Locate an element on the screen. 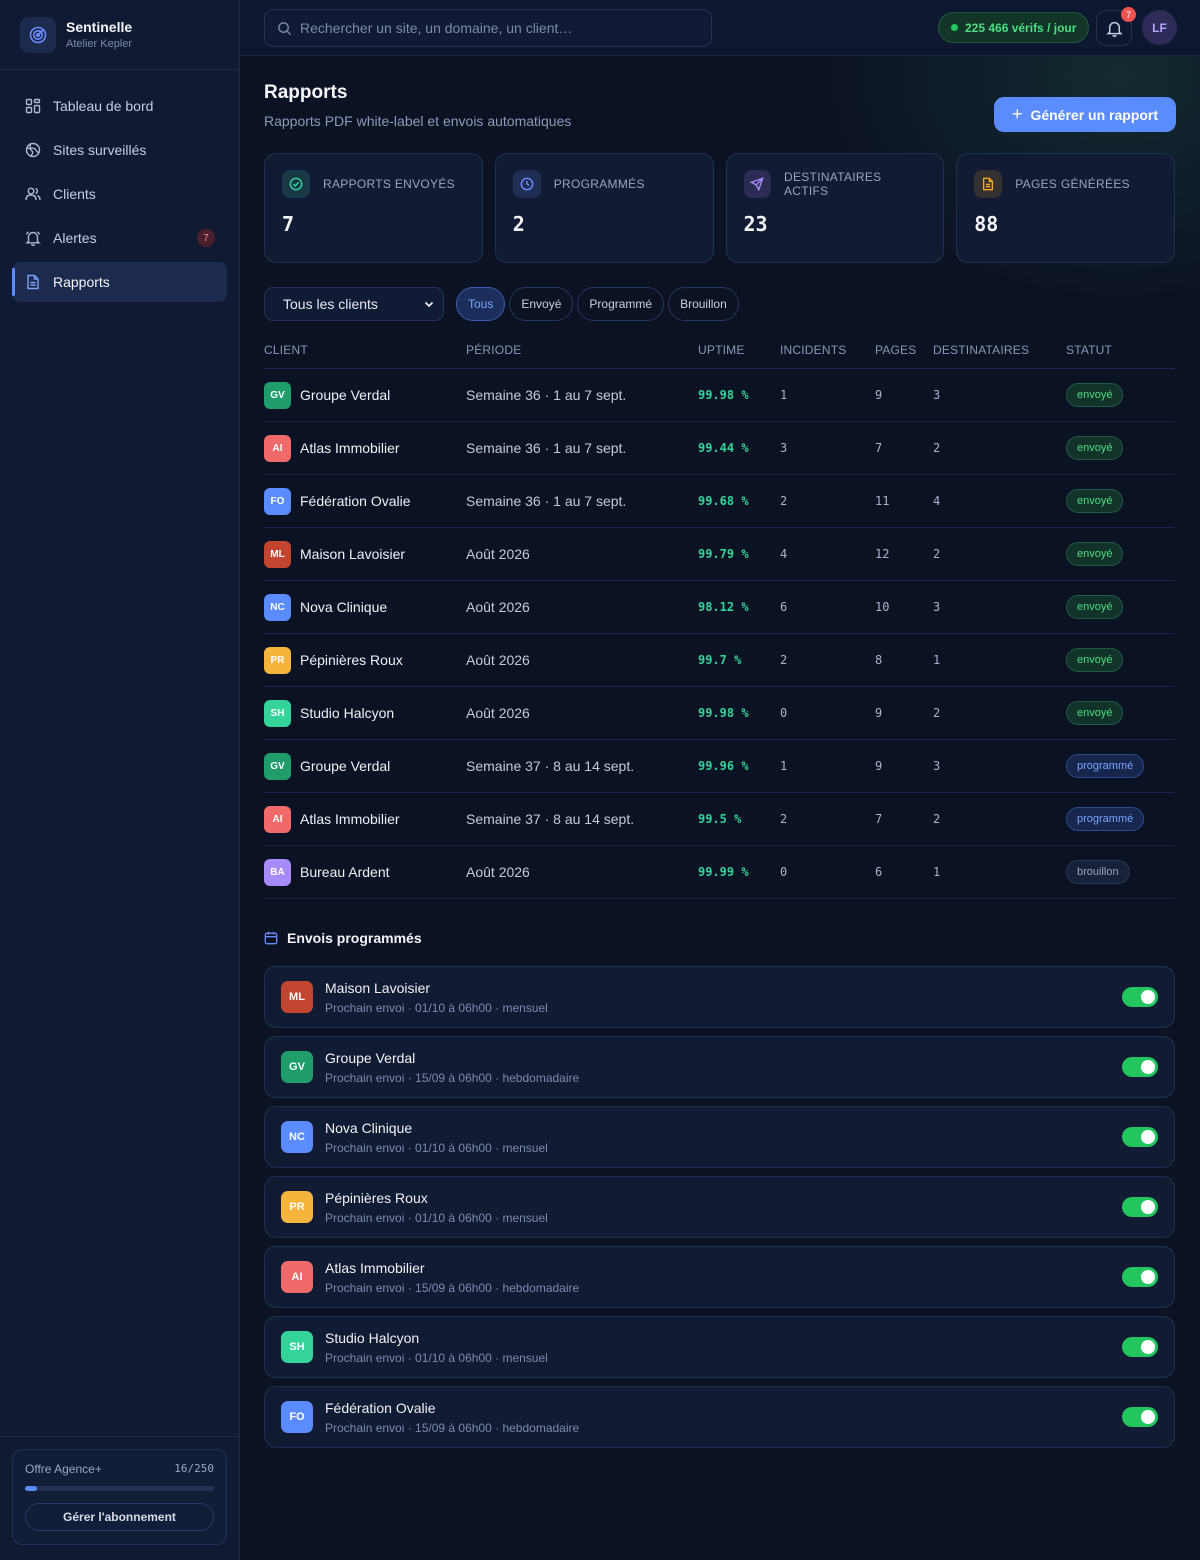 The image size is (1200, 1560). plan-card: Offre Agence+ 16/250 Gérer l'abonnement is located at coordinates (119, 1497).